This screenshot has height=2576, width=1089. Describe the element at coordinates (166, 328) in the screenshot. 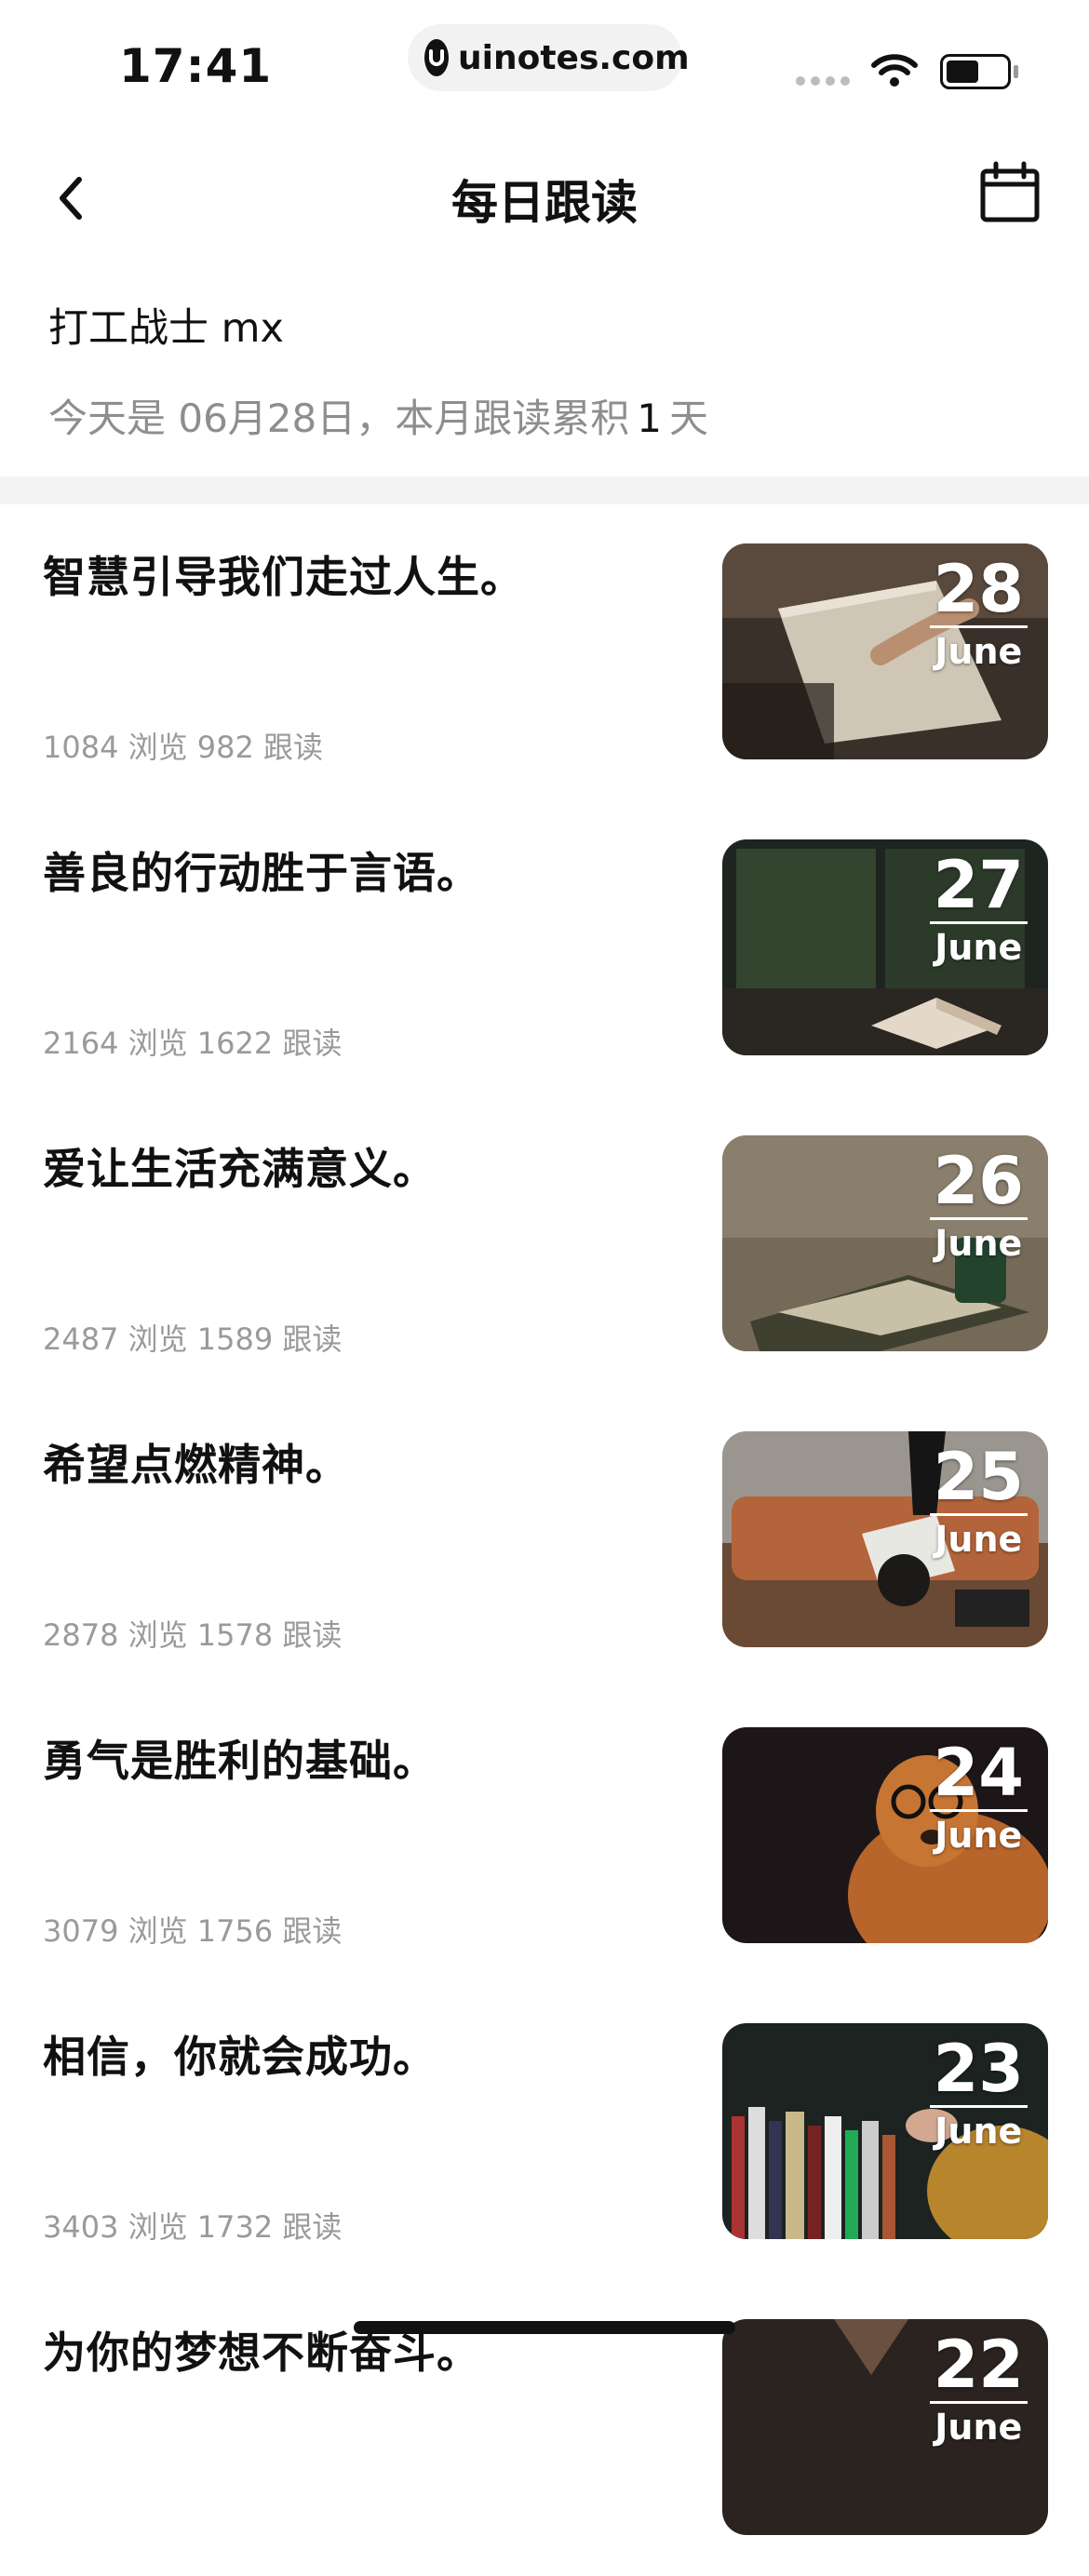

I see `user-name: 打工战士 mx` at that location.